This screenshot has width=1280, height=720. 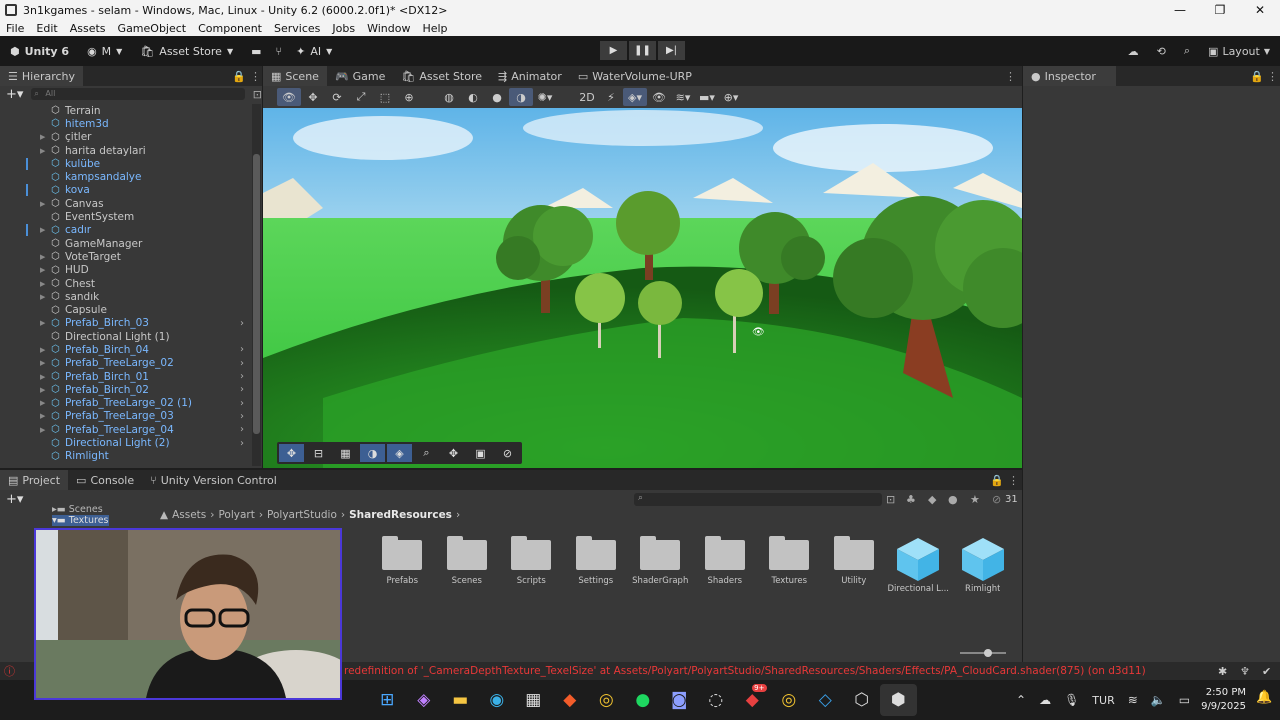 I want to click on discord-icon: ◙, so click(x=679, y=700).